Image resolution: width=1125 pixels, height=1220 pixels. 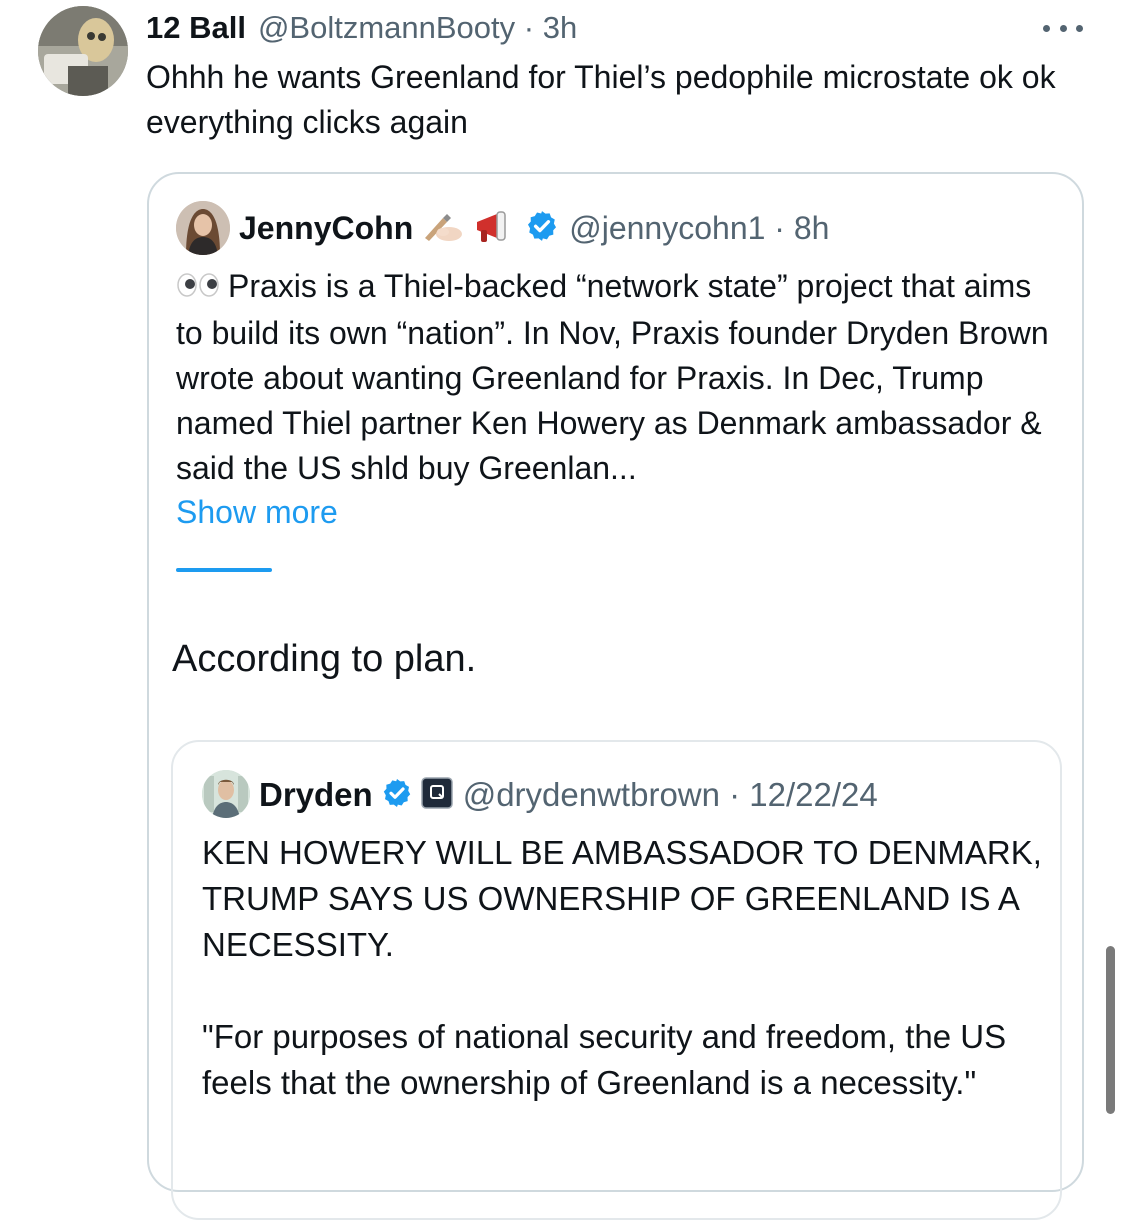 What do you see at coordinates (326, 228) in the screenshot?
I see `quoted-display-name: JennyCohn` at bounding box center [326, 228].